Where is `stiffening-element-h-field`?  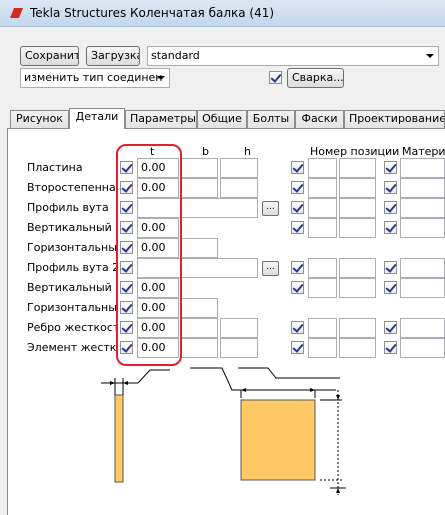
stiffening-element-h-field is located at coordinates (239, 348).